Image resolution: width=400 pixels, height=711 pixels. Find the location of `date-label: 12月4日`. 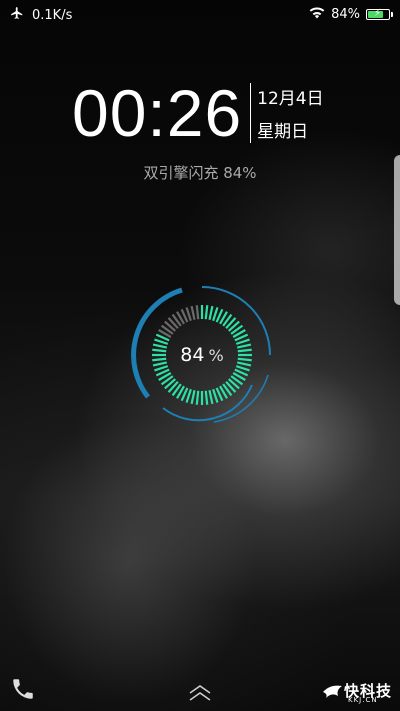

date-label: 12月4日 is located at coordinates (290, 99).